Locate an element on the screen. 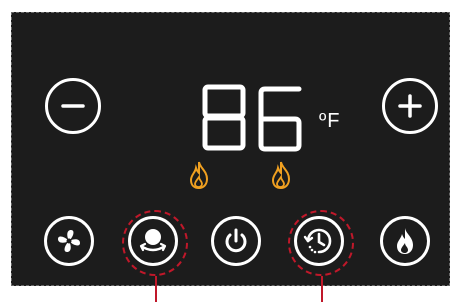 This screenshot has height=302, width=463. decrease-temperature-button is located at coordinates (73, 106).